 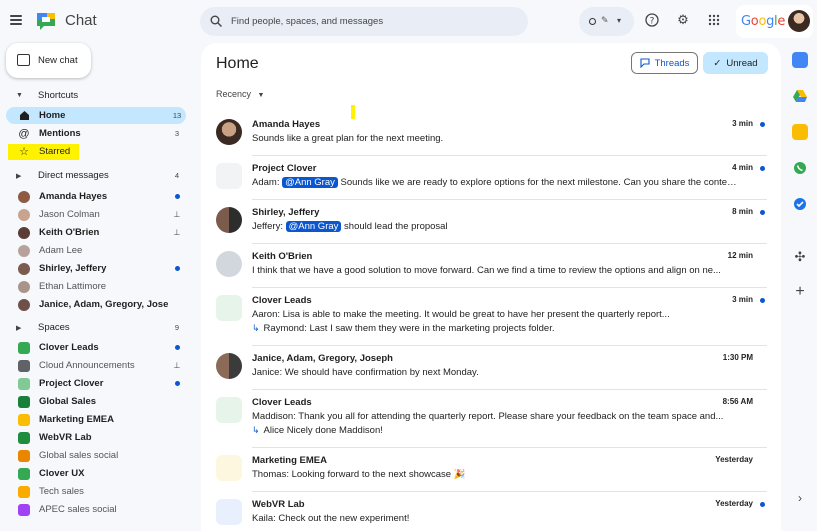 What do you see at coordinates (96, 133) in the screenshot?
I see `nav-mentions: @ Mentions 3` at bounding box center [96, 133].